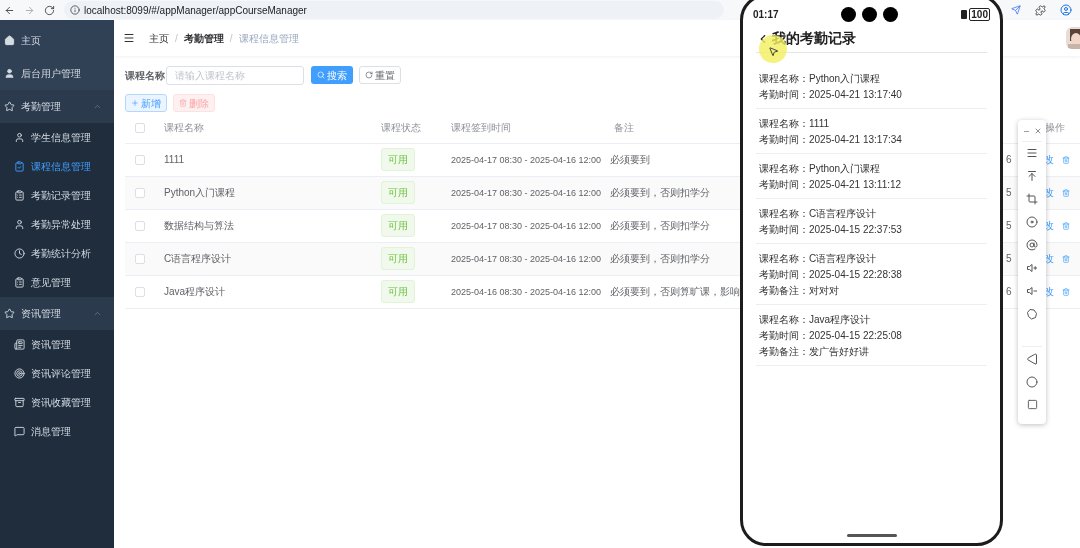  What do you see at coordinates (97, 313) in the screenshot?
I see `chevron-up-icon` at bounding box center [97, 313].